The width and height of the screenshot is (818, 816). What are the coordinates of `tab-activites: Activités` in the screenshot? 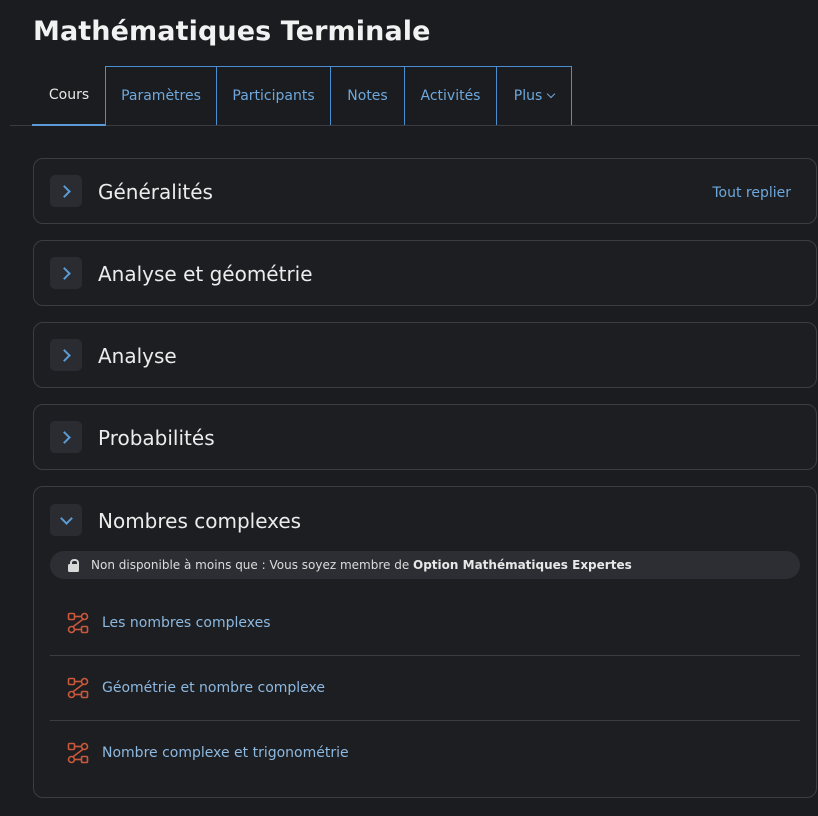 It's located at (450, 95).